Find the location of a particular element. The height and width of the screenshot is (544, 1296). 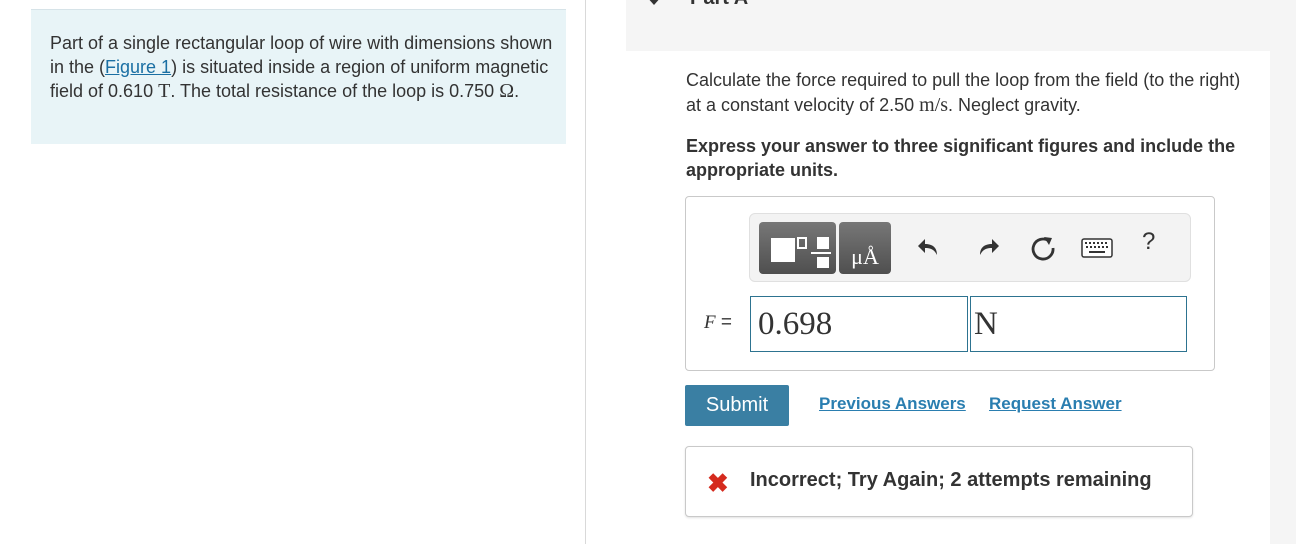

column-divider is located at coordinates (585, 272).